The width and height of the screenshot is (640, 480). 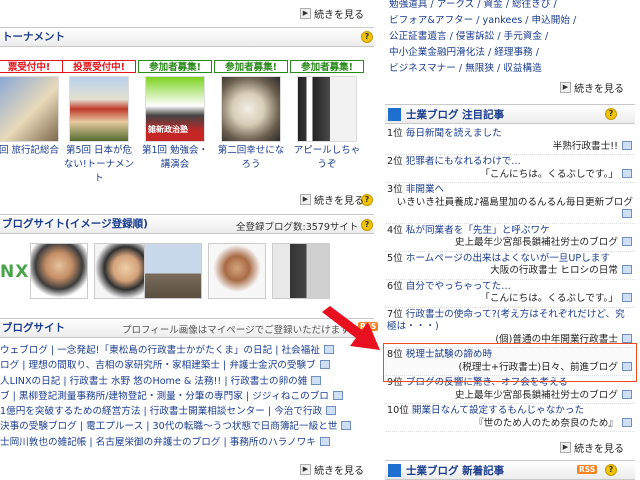 I want to click on blog-link-line: ログ | 理想の間取り、吉相の家研究所・家相建築士 | 弁護士金沢の受験ブ, so click(x=187, y=365).